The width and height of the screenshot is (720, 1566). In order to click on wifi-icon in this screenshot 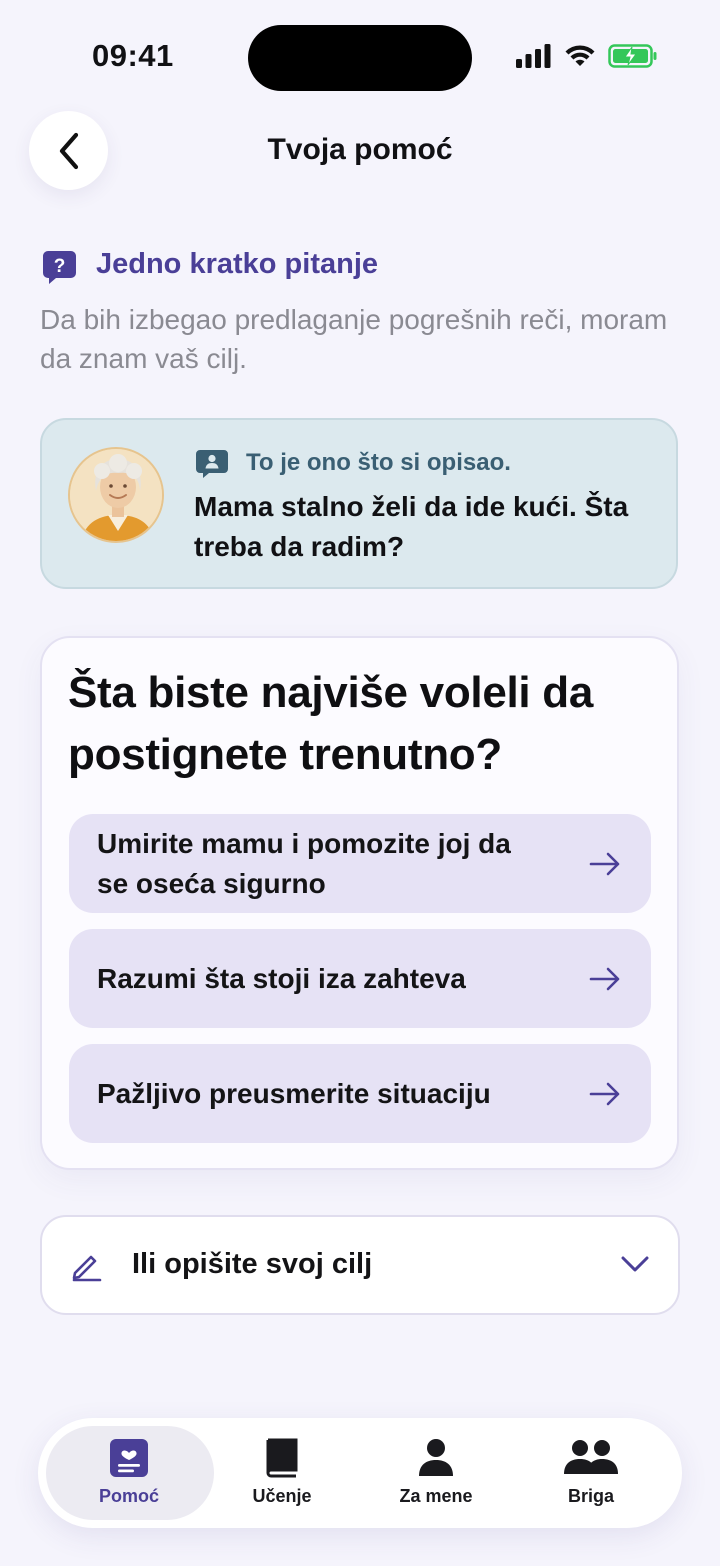, I will do `click(580, 55)`.